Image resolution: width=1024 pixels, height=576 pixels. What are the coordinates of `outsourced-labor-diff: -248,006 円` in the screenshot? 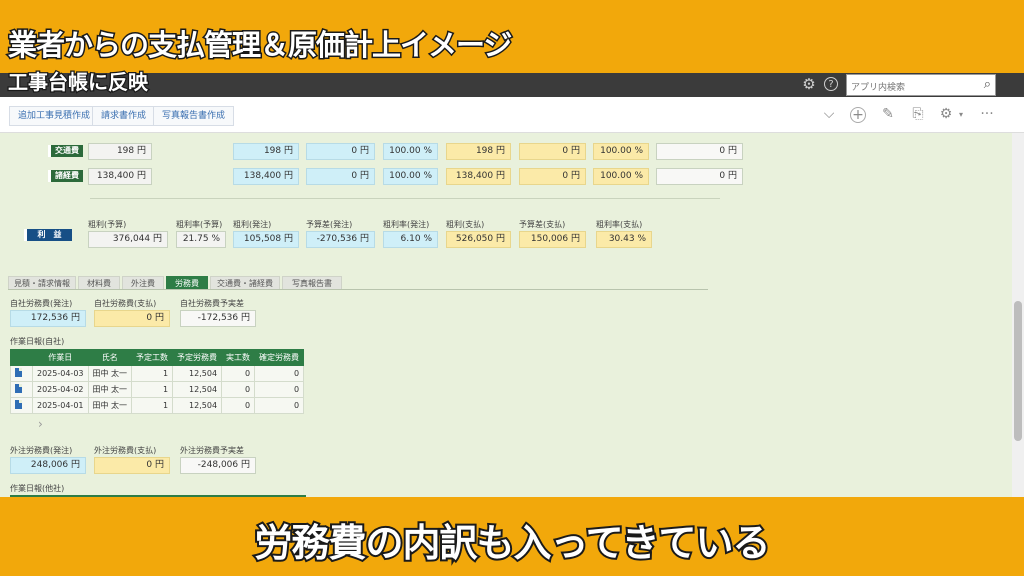 It's located at (218, 465).